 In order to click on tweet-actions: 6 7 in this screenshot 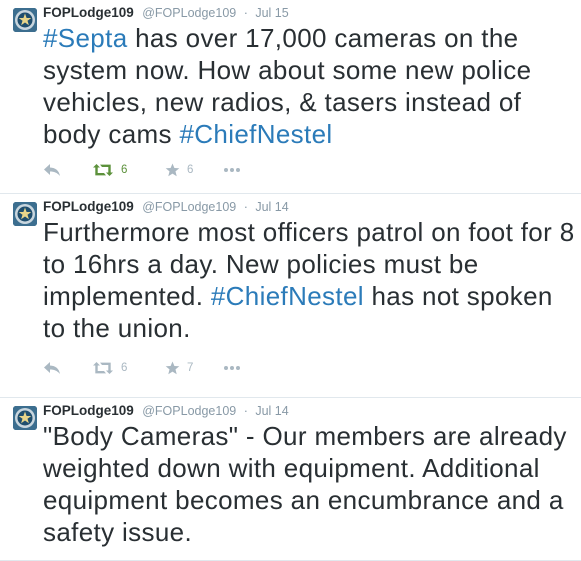, I will do `click(142, 368)`.